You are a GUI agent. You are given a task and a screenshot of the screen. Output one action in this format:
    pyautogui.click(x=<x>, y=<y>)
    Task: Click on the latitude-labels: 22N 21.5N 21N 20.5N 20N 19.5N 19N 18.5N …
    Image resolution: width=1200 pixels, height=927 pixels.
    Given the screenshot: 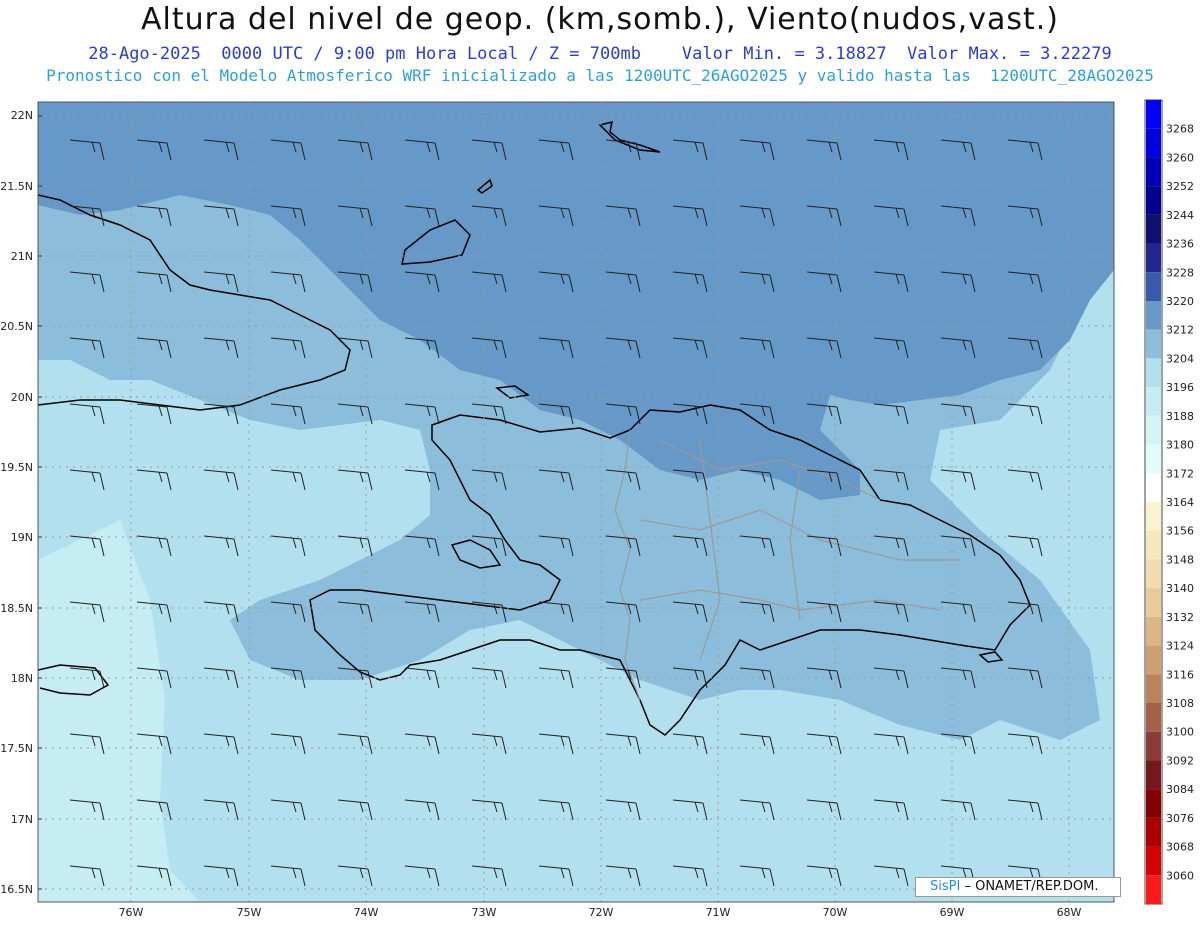 What is the action you would take?
    pyautogui.click(x=16, y=502)
    